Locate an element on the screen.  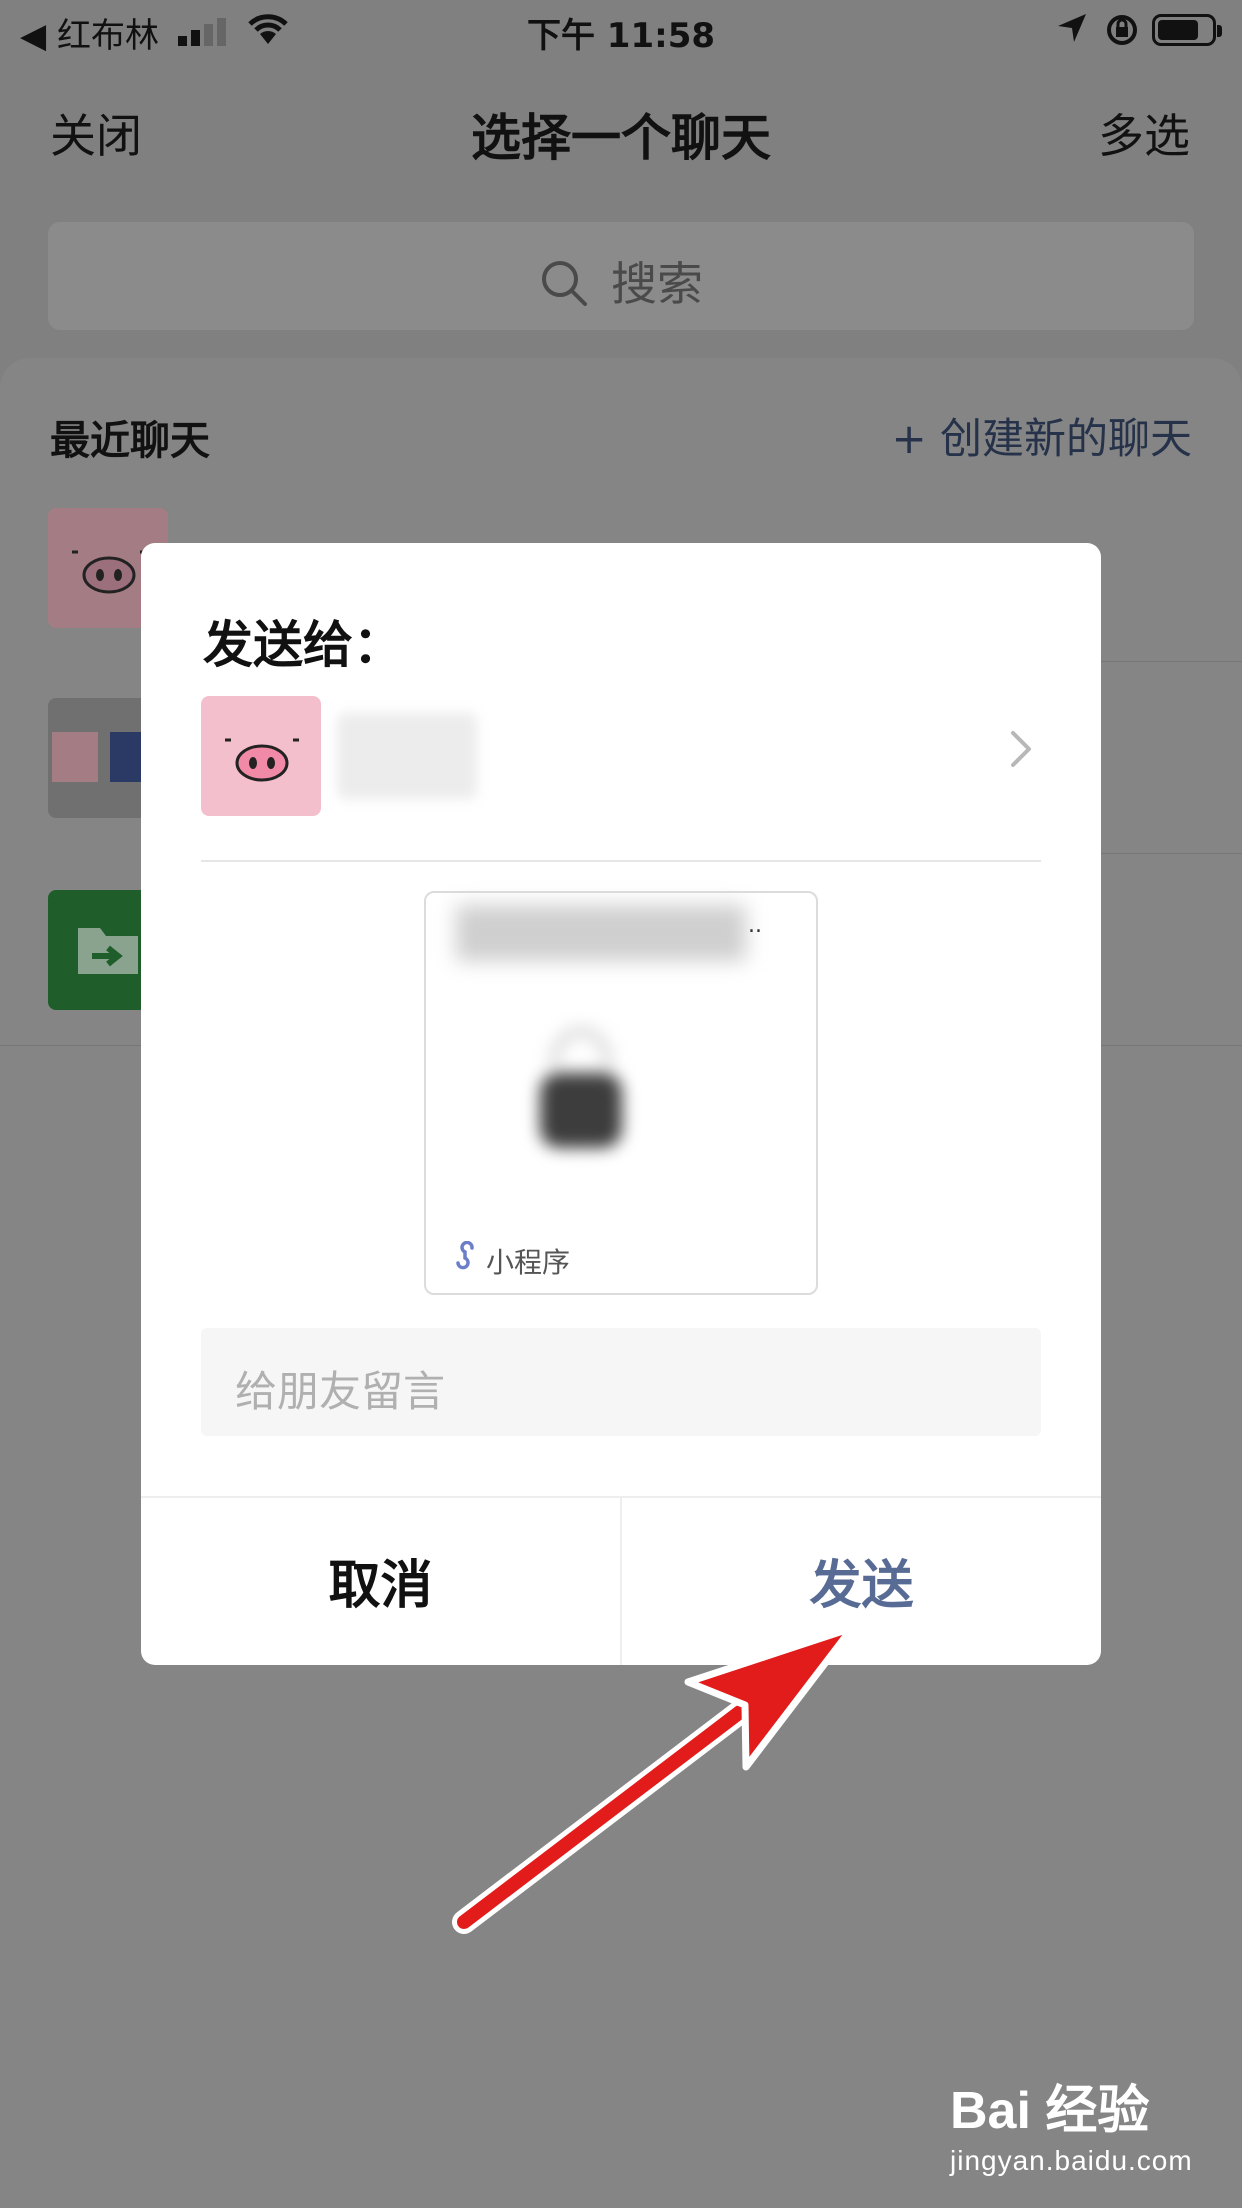
message-input: 给朋友留言 is located at coordinates (621, 1382).